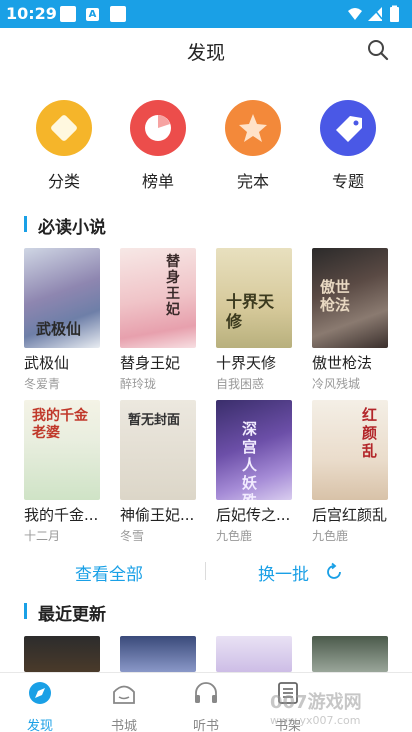 This screenshot has width=412, height=732. What do you see at coordinates (59, 329) in the screenshot?
I see `cover-title: 武极仙` at bounding box center [59, 329].